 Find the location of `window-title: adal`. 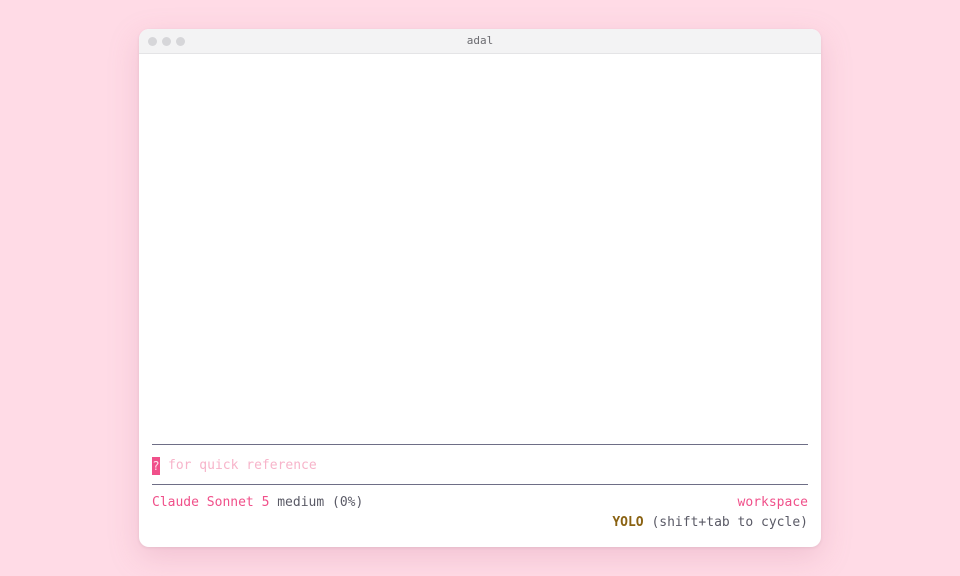

window-title: adal is located at coordinates (480, 40).